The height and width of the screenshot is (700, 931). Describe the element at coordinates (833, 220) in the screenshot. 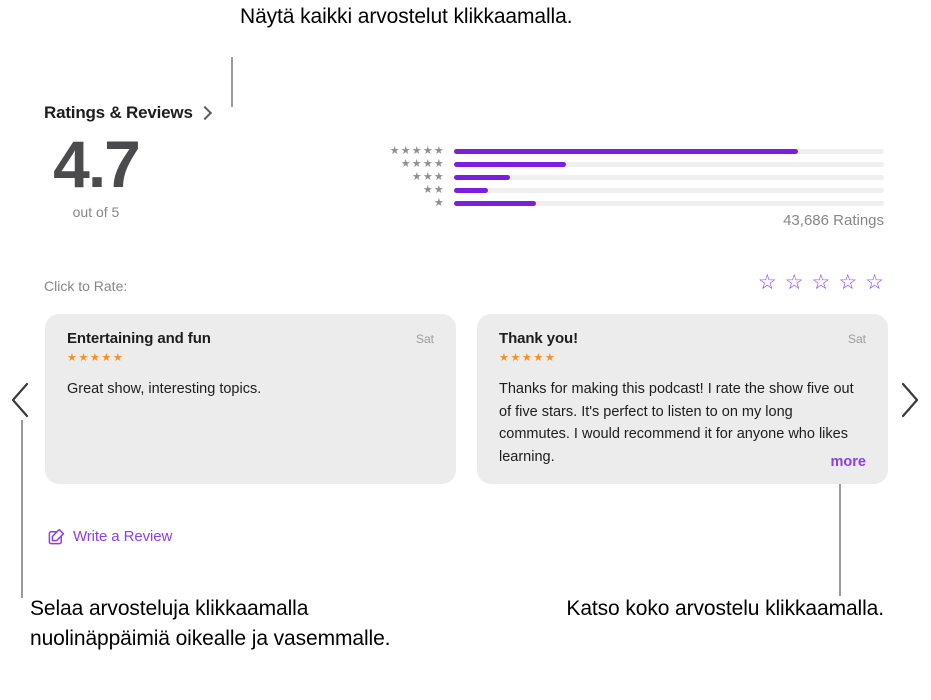

I see `ratings-count-label: 43,686 Ratings` at that location.